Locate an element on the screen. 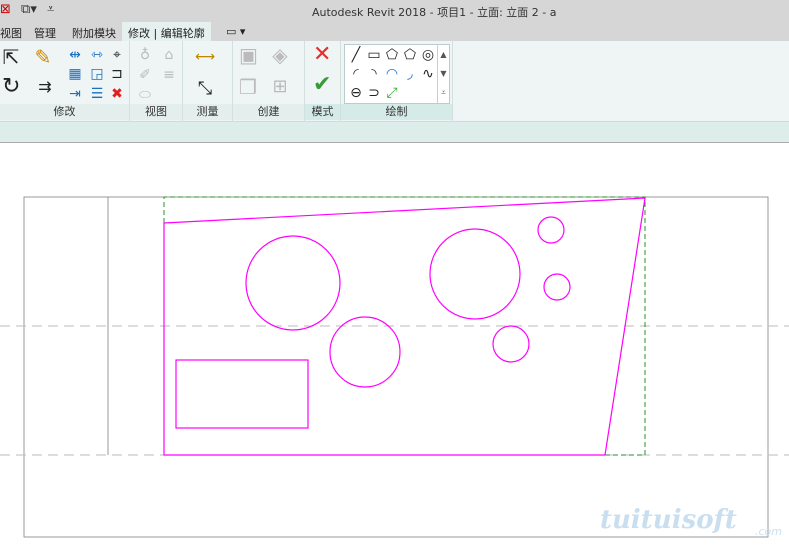  split-gap-icon: ☰ is located at coordinates (97, 94).